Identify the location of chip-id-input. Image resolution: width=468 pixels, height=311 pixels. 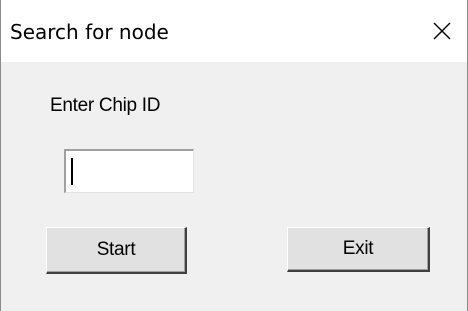
(129, 171).